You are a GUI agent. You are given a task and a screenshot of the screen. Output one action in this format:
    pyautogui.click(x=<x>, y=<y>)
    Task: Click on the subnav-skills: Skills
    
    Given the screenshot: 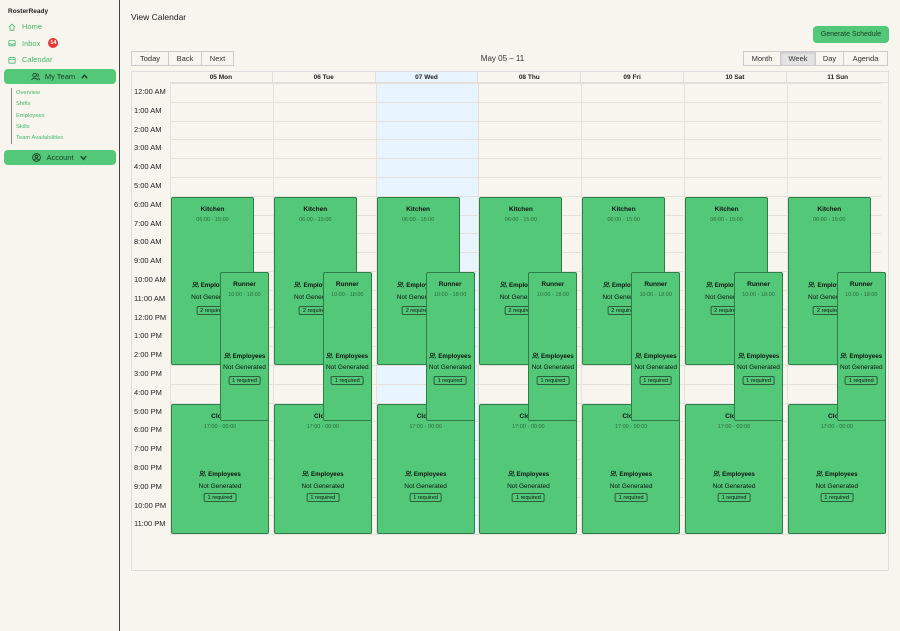 What is the action you would take?
    pyautogui.click(x=39, y=127)
    